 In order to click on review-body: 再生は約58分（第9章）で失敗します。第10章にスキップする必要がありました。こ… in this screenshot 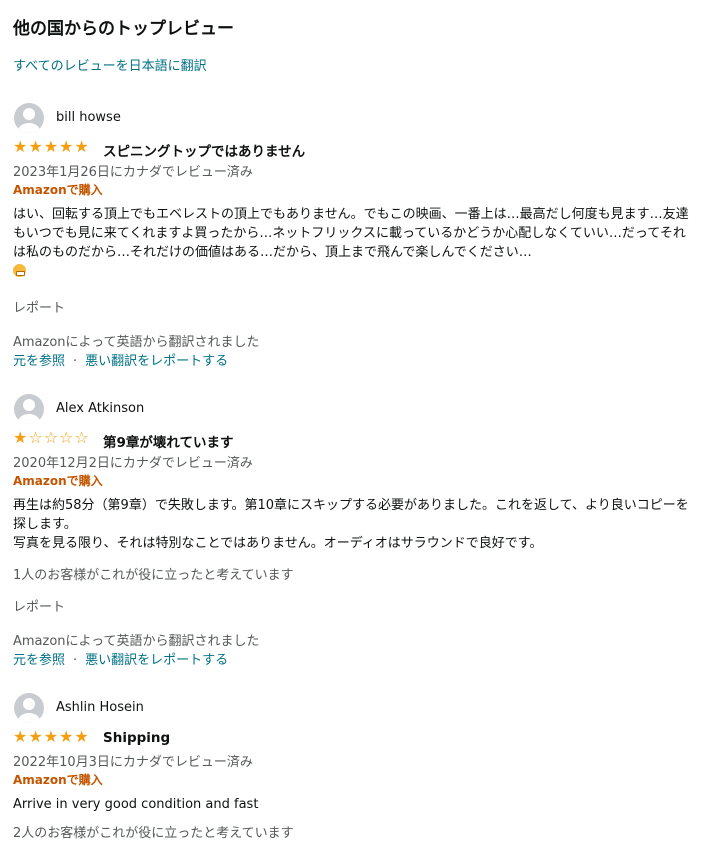, I will do `click(353, 524)`.